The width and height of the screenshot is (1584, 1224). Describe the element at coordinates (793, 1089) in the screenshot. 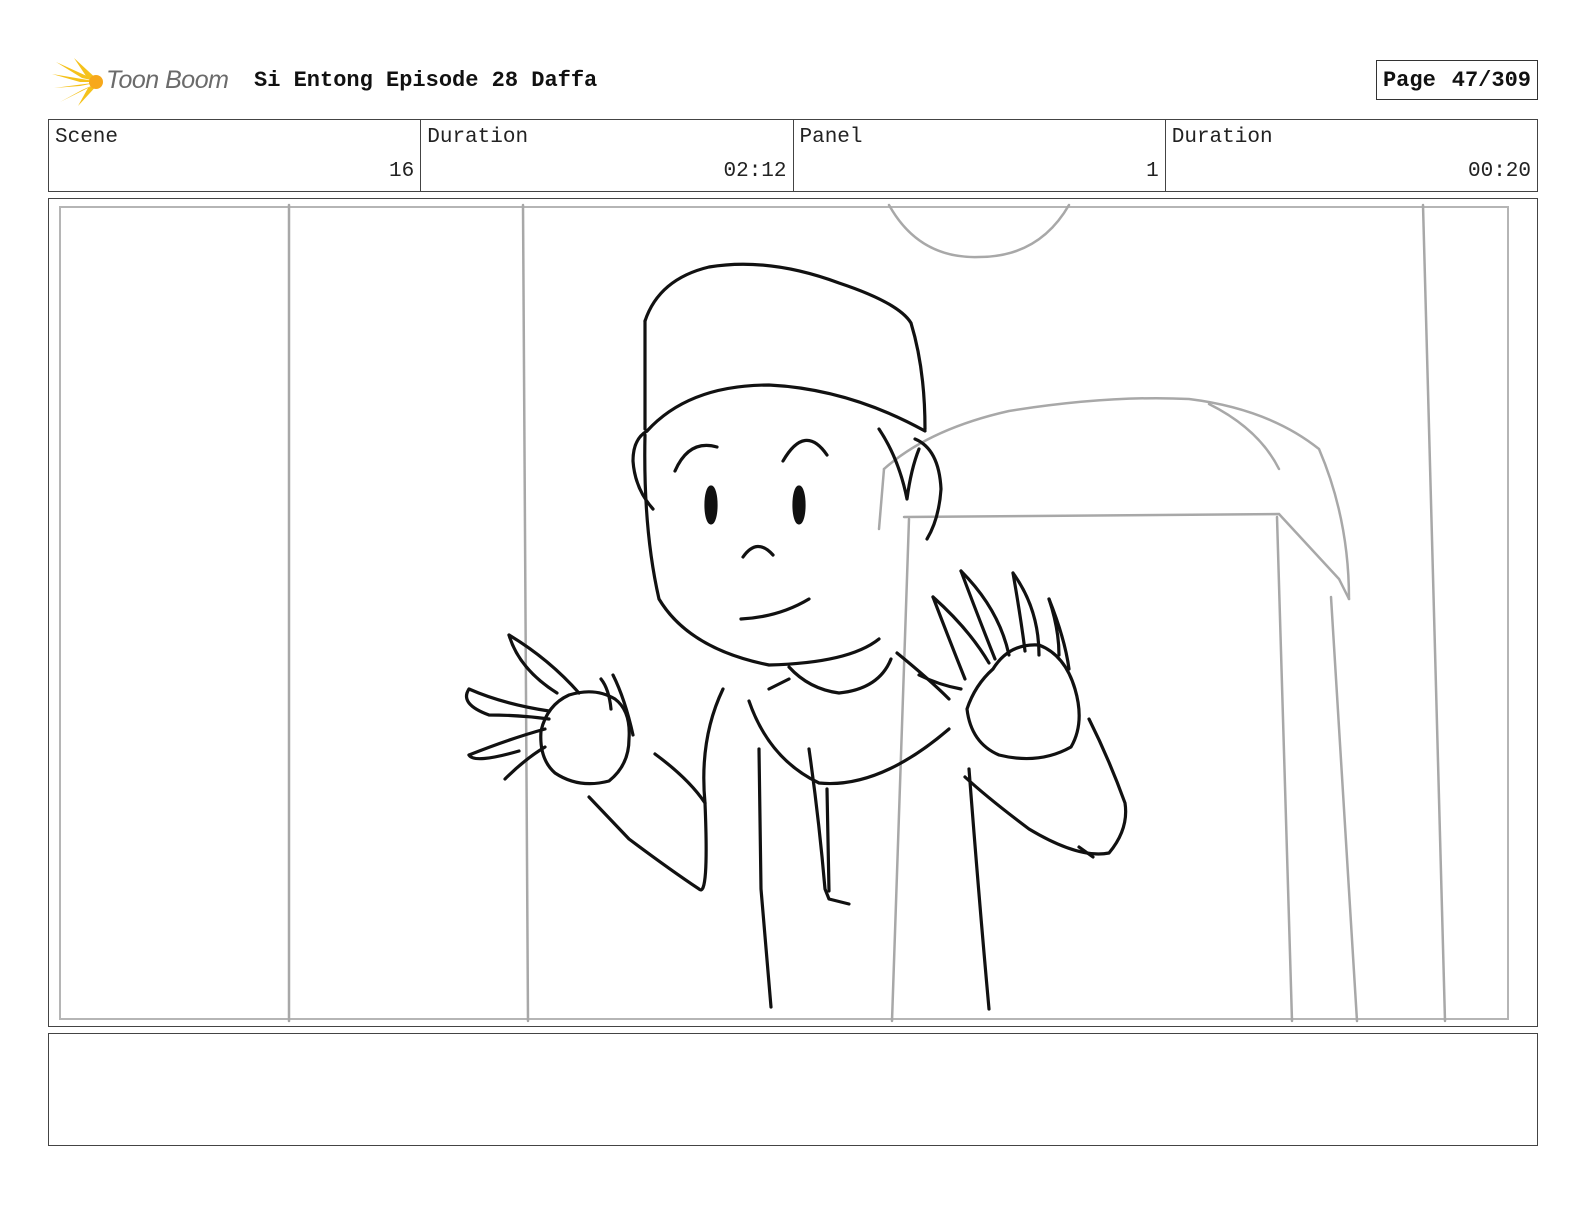

I see `panel-notes-box` at that location.